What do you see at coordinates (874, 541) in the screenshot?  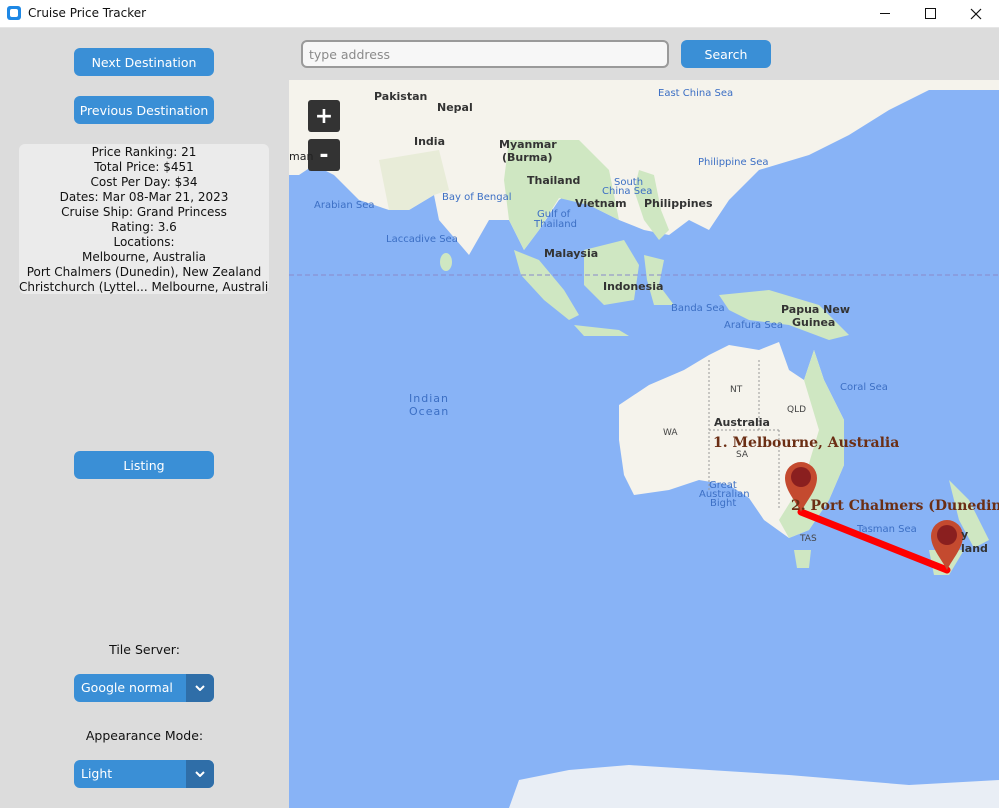 I see `route-line` at bounding box center [874, 541].